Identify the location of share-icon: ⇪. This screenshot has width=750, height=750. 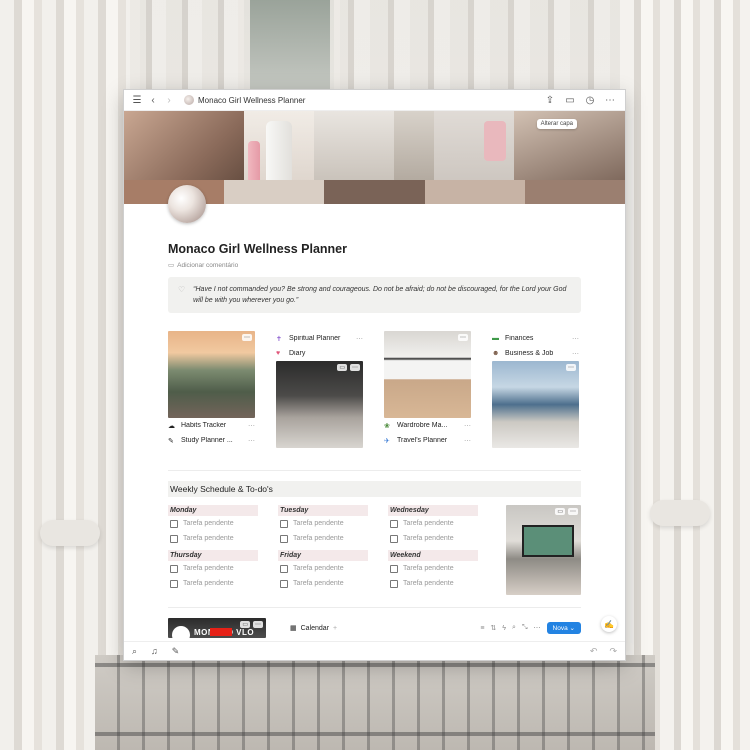
(550, 100).